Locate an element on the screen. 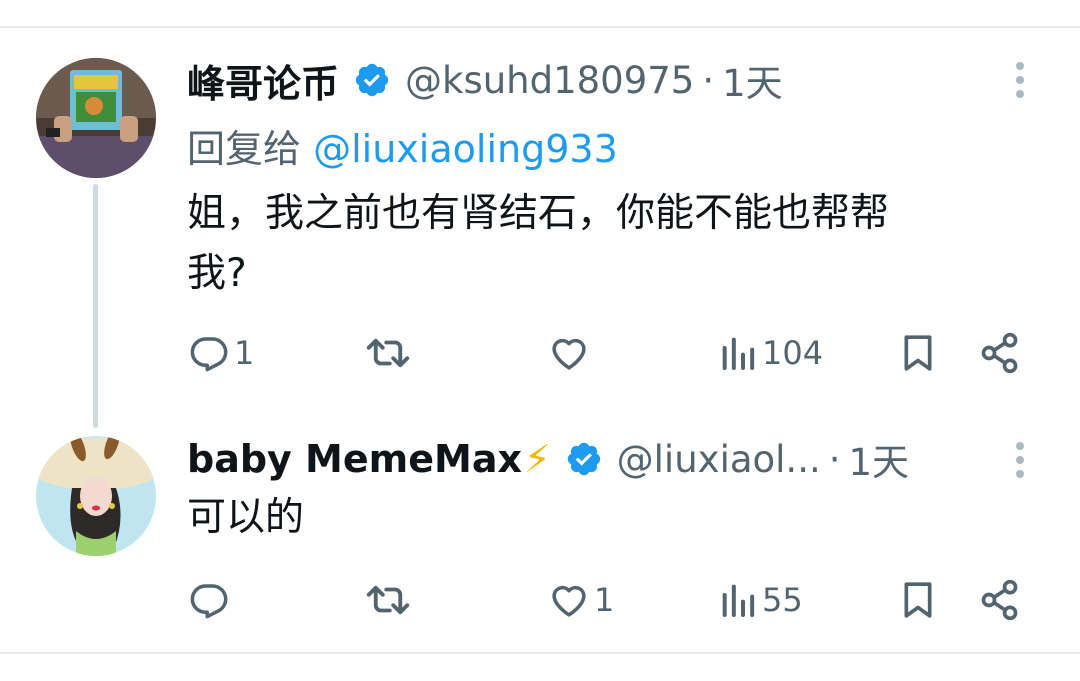  reply-to-line: 回复给 @liuxiaoling933 is located at coordinates (402, 145).